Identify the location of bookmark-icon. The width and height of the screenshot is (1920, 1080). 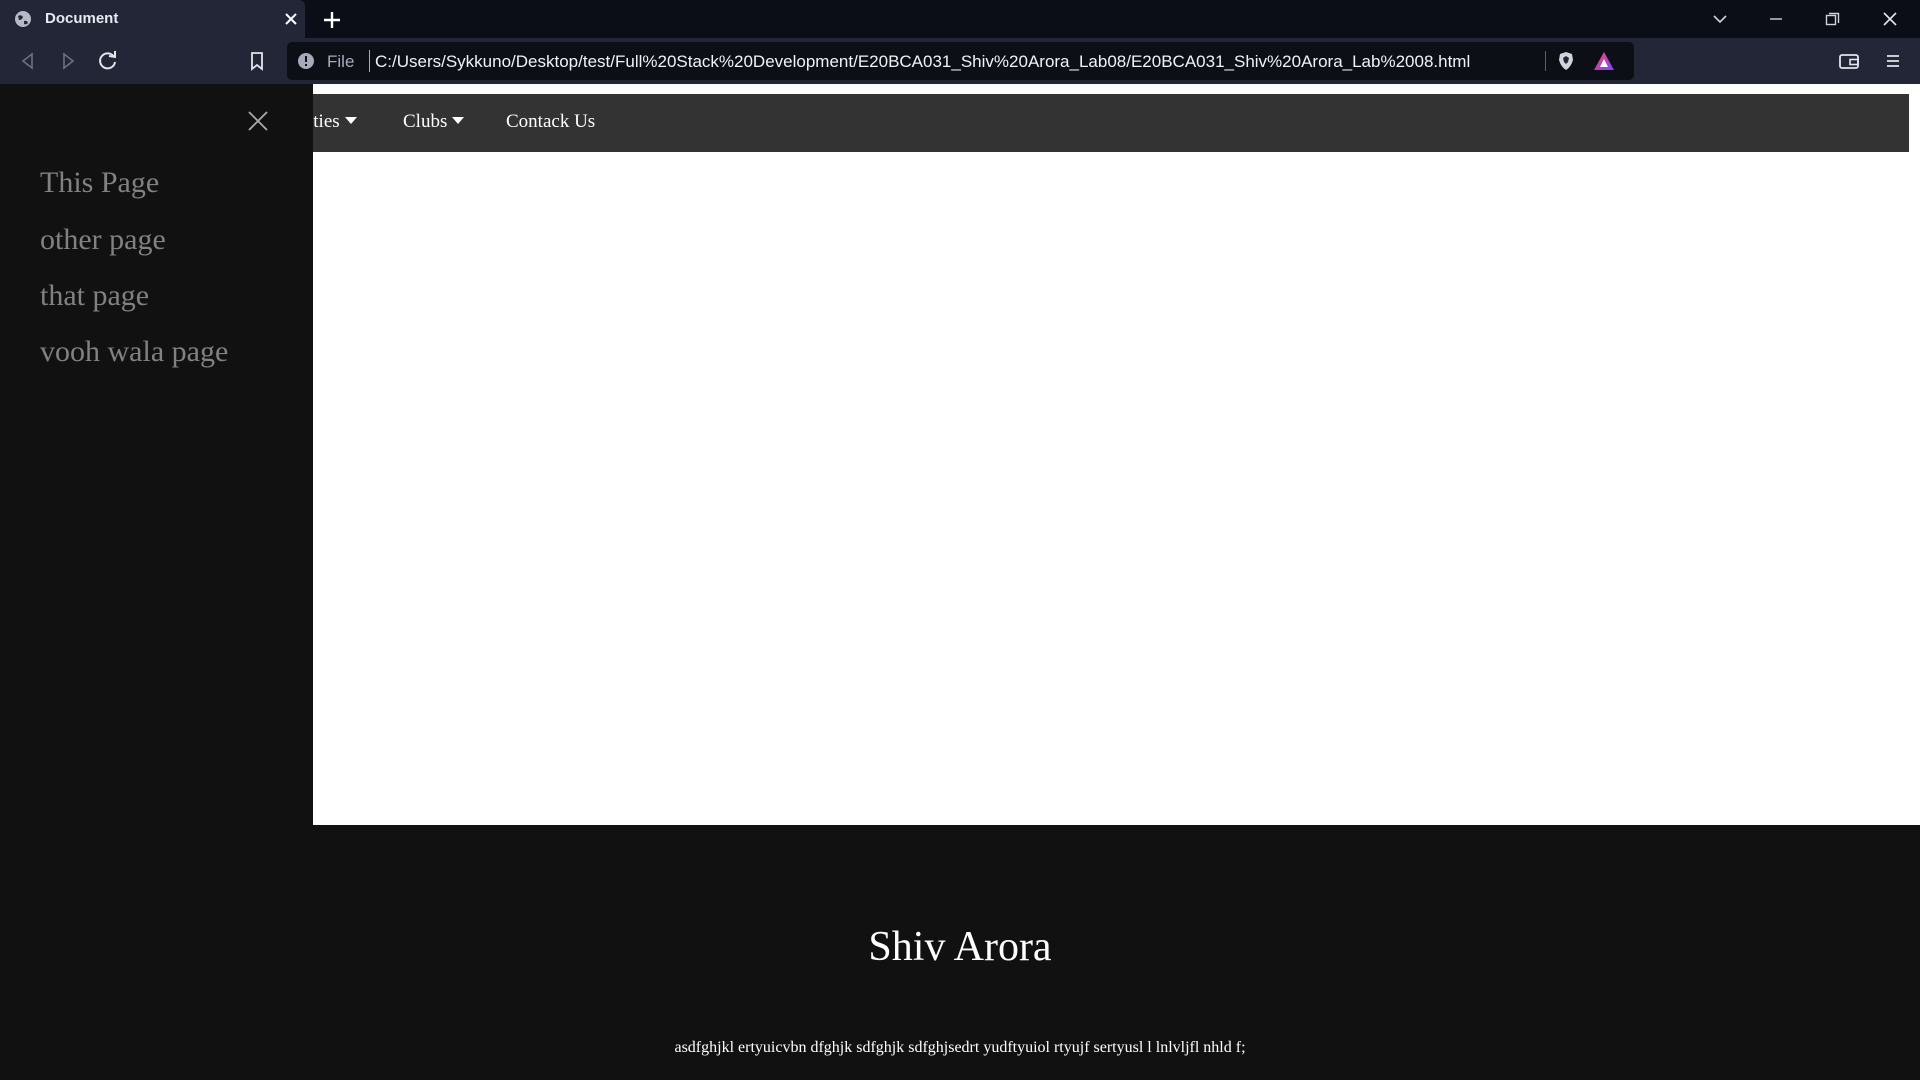
(257, 61).